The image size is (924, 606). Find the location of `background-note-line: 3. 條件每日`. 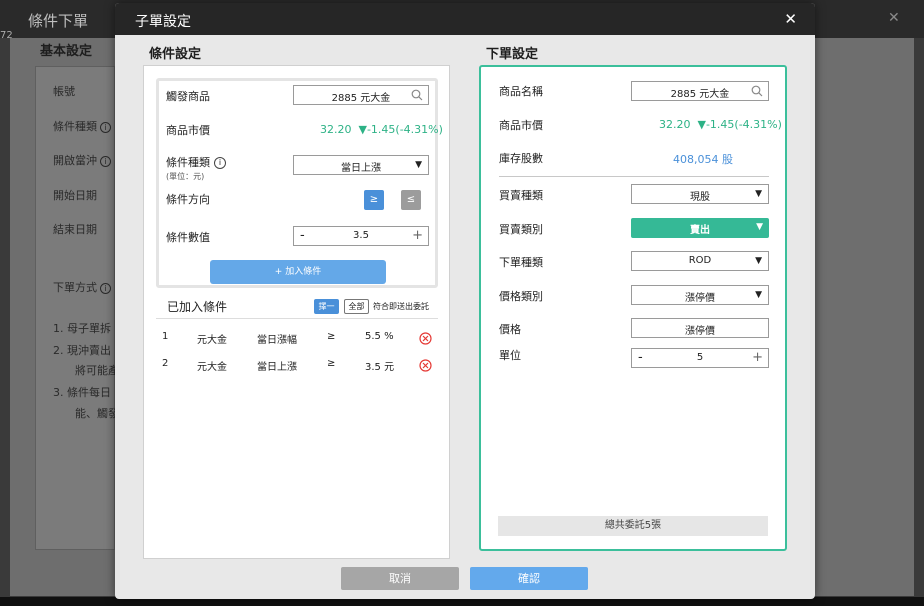

background-note-line: 3. 條件每日 is located at coordinates (82, 392).